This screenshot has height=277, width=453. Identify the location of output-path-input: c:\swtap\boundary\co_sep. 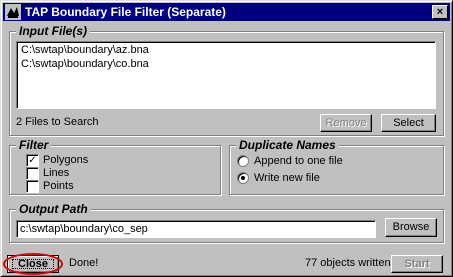
(196, 229).